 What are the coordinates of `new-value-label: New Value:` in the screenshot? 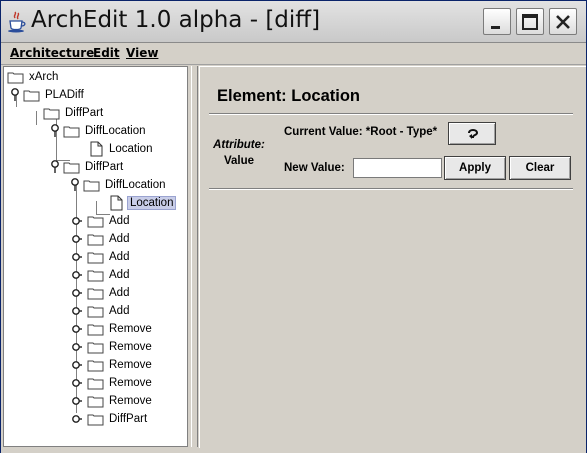 It's located at (314, 168).